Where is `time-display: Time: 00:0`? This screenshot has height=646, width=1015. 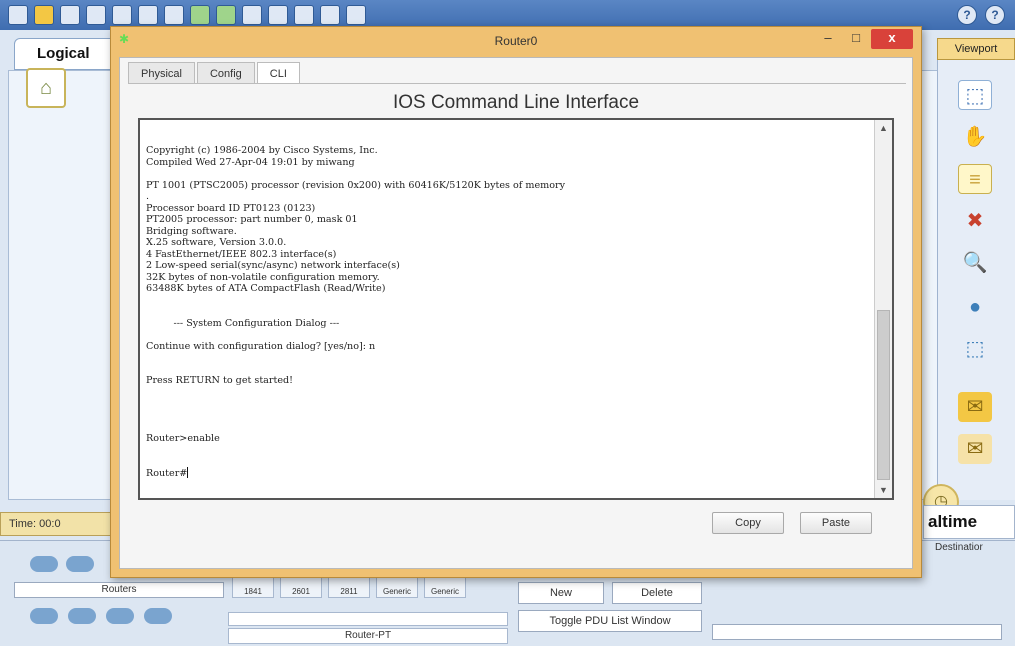
time-display: Time: 00:0 is located at coordinates (60, 524).